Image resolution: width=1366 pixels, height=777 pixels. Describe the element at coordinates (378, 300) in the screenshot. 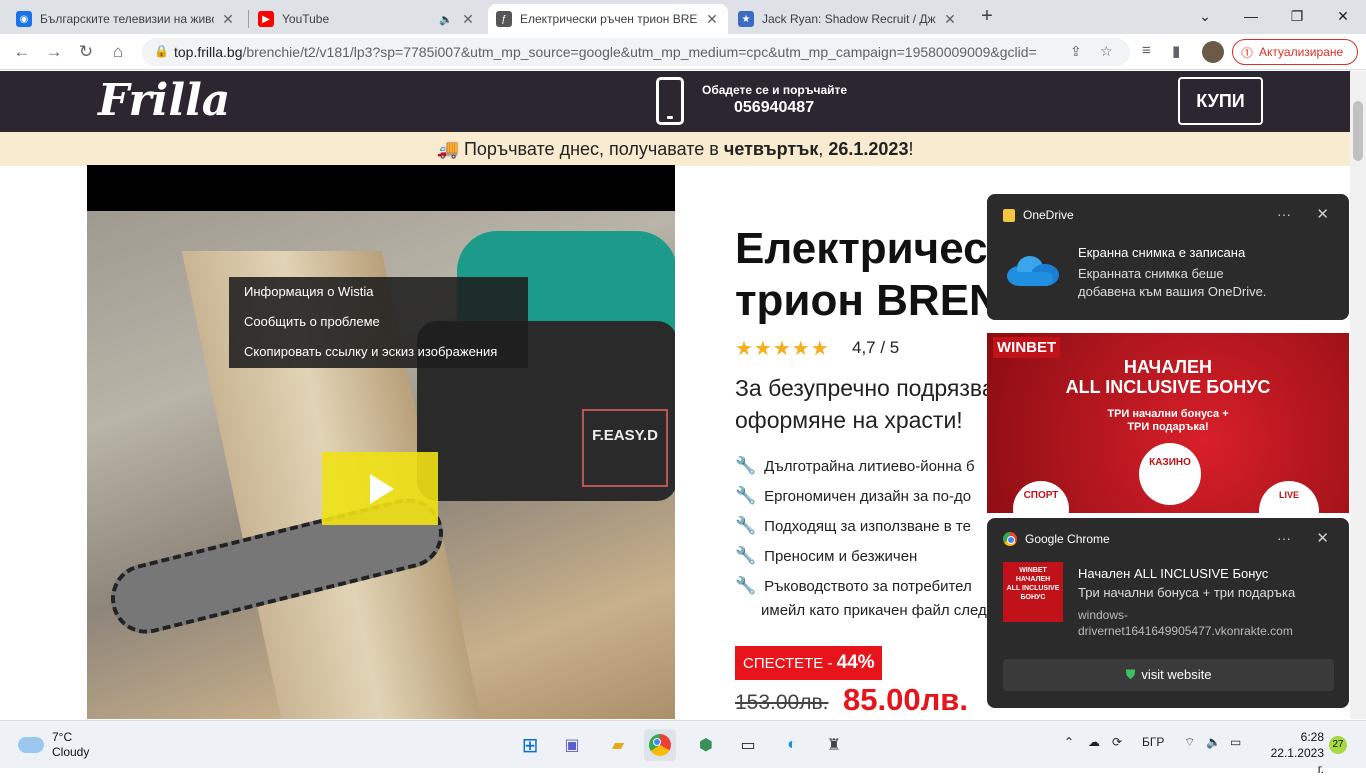

I see `menu-item-info: Информация о Wistia` at that location.